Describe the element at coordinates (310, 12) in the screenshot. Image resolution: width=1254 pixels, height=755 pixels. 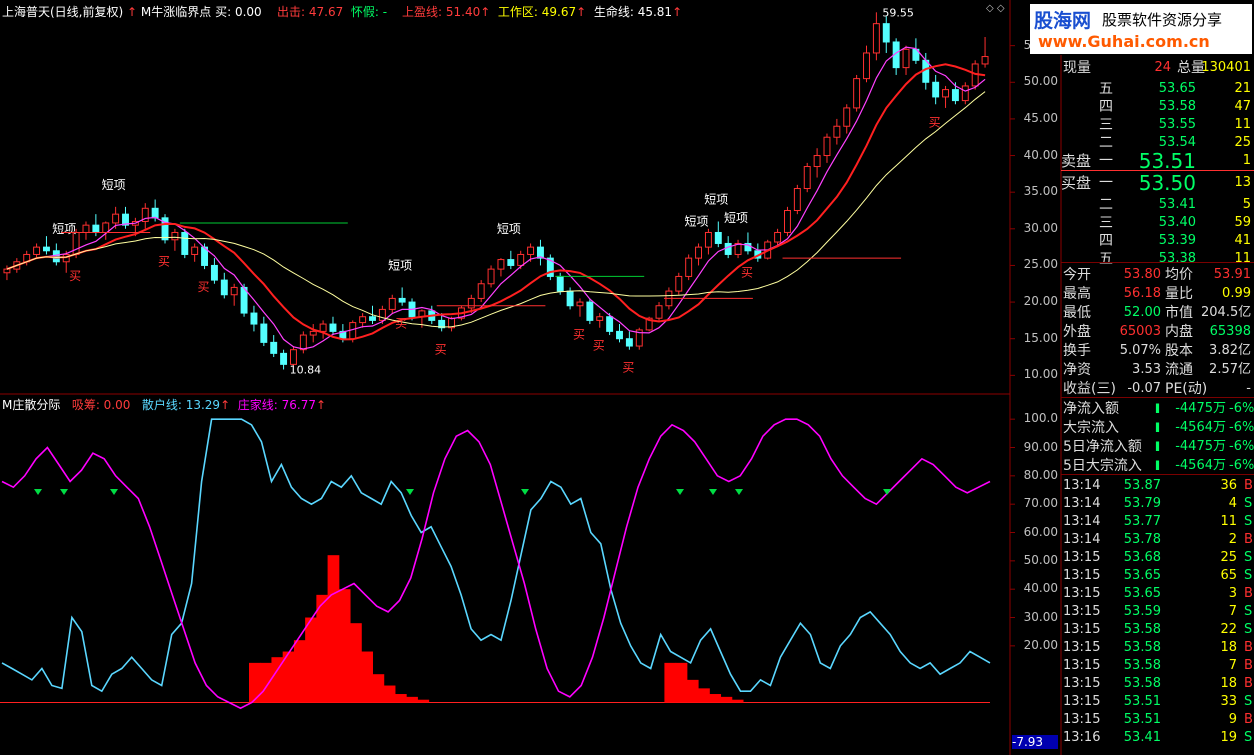
I see `chuji-value: 出击: 47.67` at that location.